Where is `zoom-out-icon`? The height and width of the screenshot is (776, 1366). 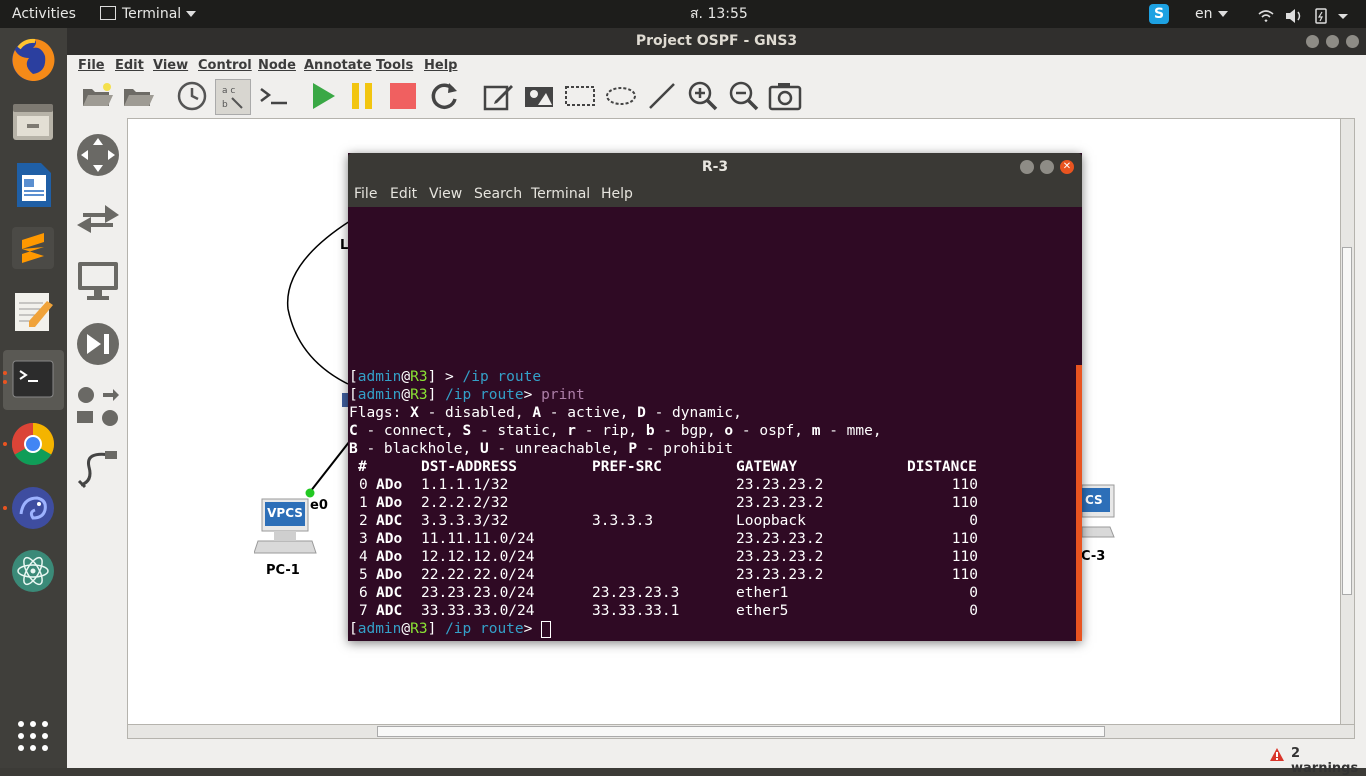 zoom-out-icon is located at coordinates (744, 96).